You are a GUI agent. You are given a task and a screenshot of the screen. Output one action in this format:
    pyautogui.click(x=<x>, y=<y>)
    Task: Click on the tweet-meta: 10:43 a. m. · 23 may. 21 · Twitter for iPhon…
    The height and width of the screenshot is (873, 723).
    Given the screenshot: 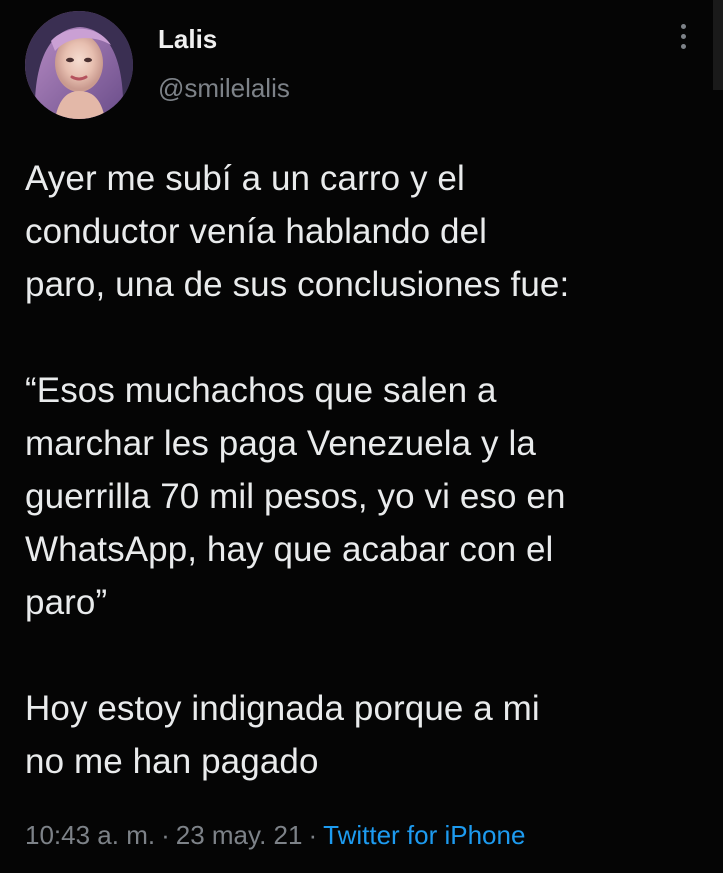 What is the action you would take?
    pyautogui.click(x=275, y=835)
    